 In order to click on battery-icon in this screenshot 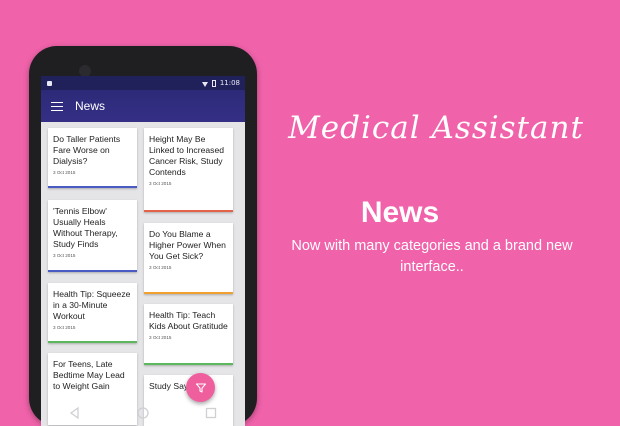, I will do `click(213, 83)`.